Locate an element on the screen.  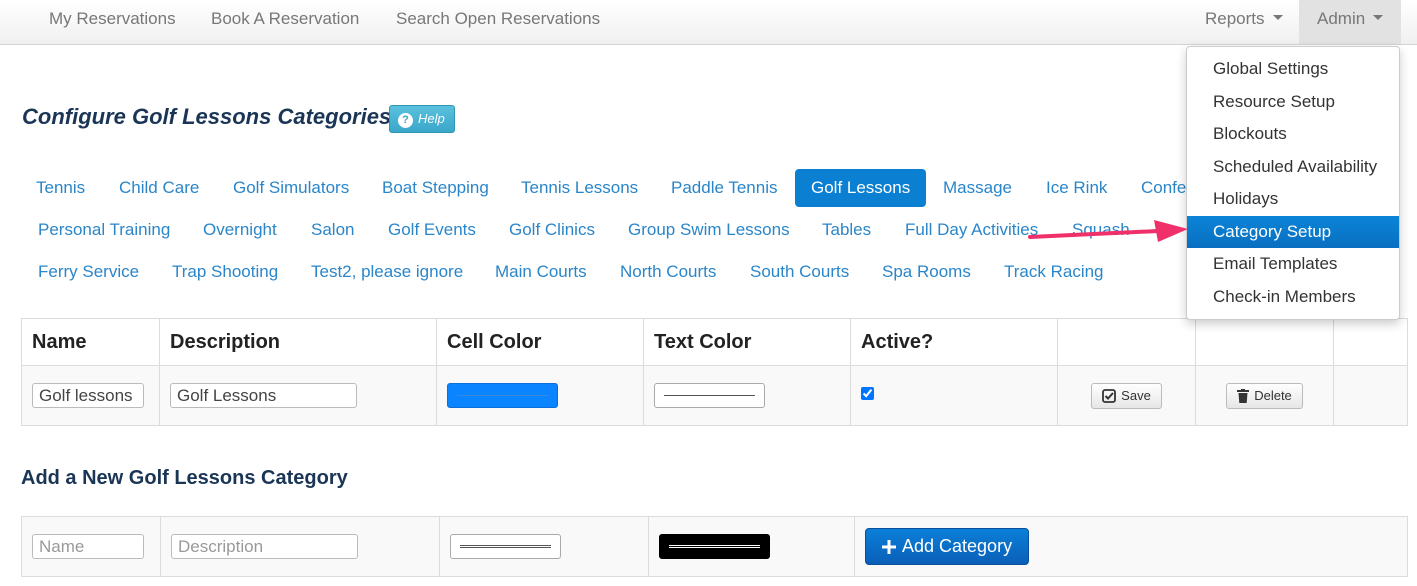
annotation-arrow-icon is located at coordinates (1108, 231).